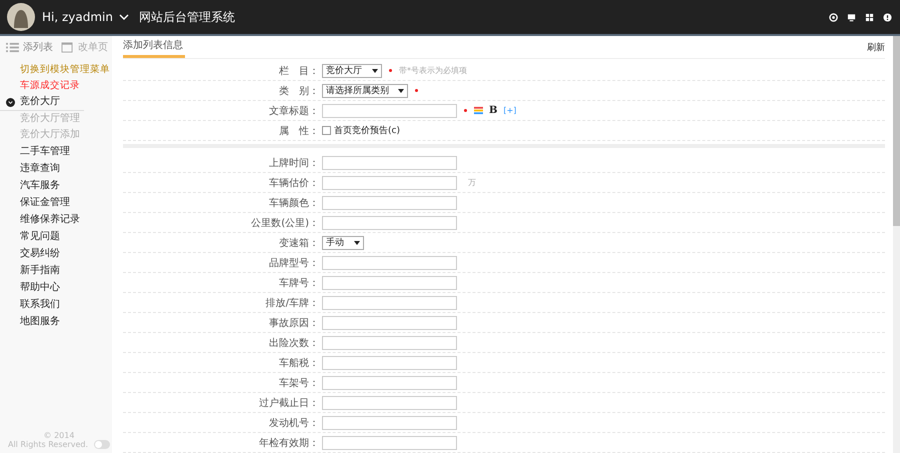 Image resolution: width=900 pixels, height=453 pixels. What do you see at coordinates (293, 111) in the screenshot?
I see `field-label: 文章标题：` at bounding box center [293, 111].